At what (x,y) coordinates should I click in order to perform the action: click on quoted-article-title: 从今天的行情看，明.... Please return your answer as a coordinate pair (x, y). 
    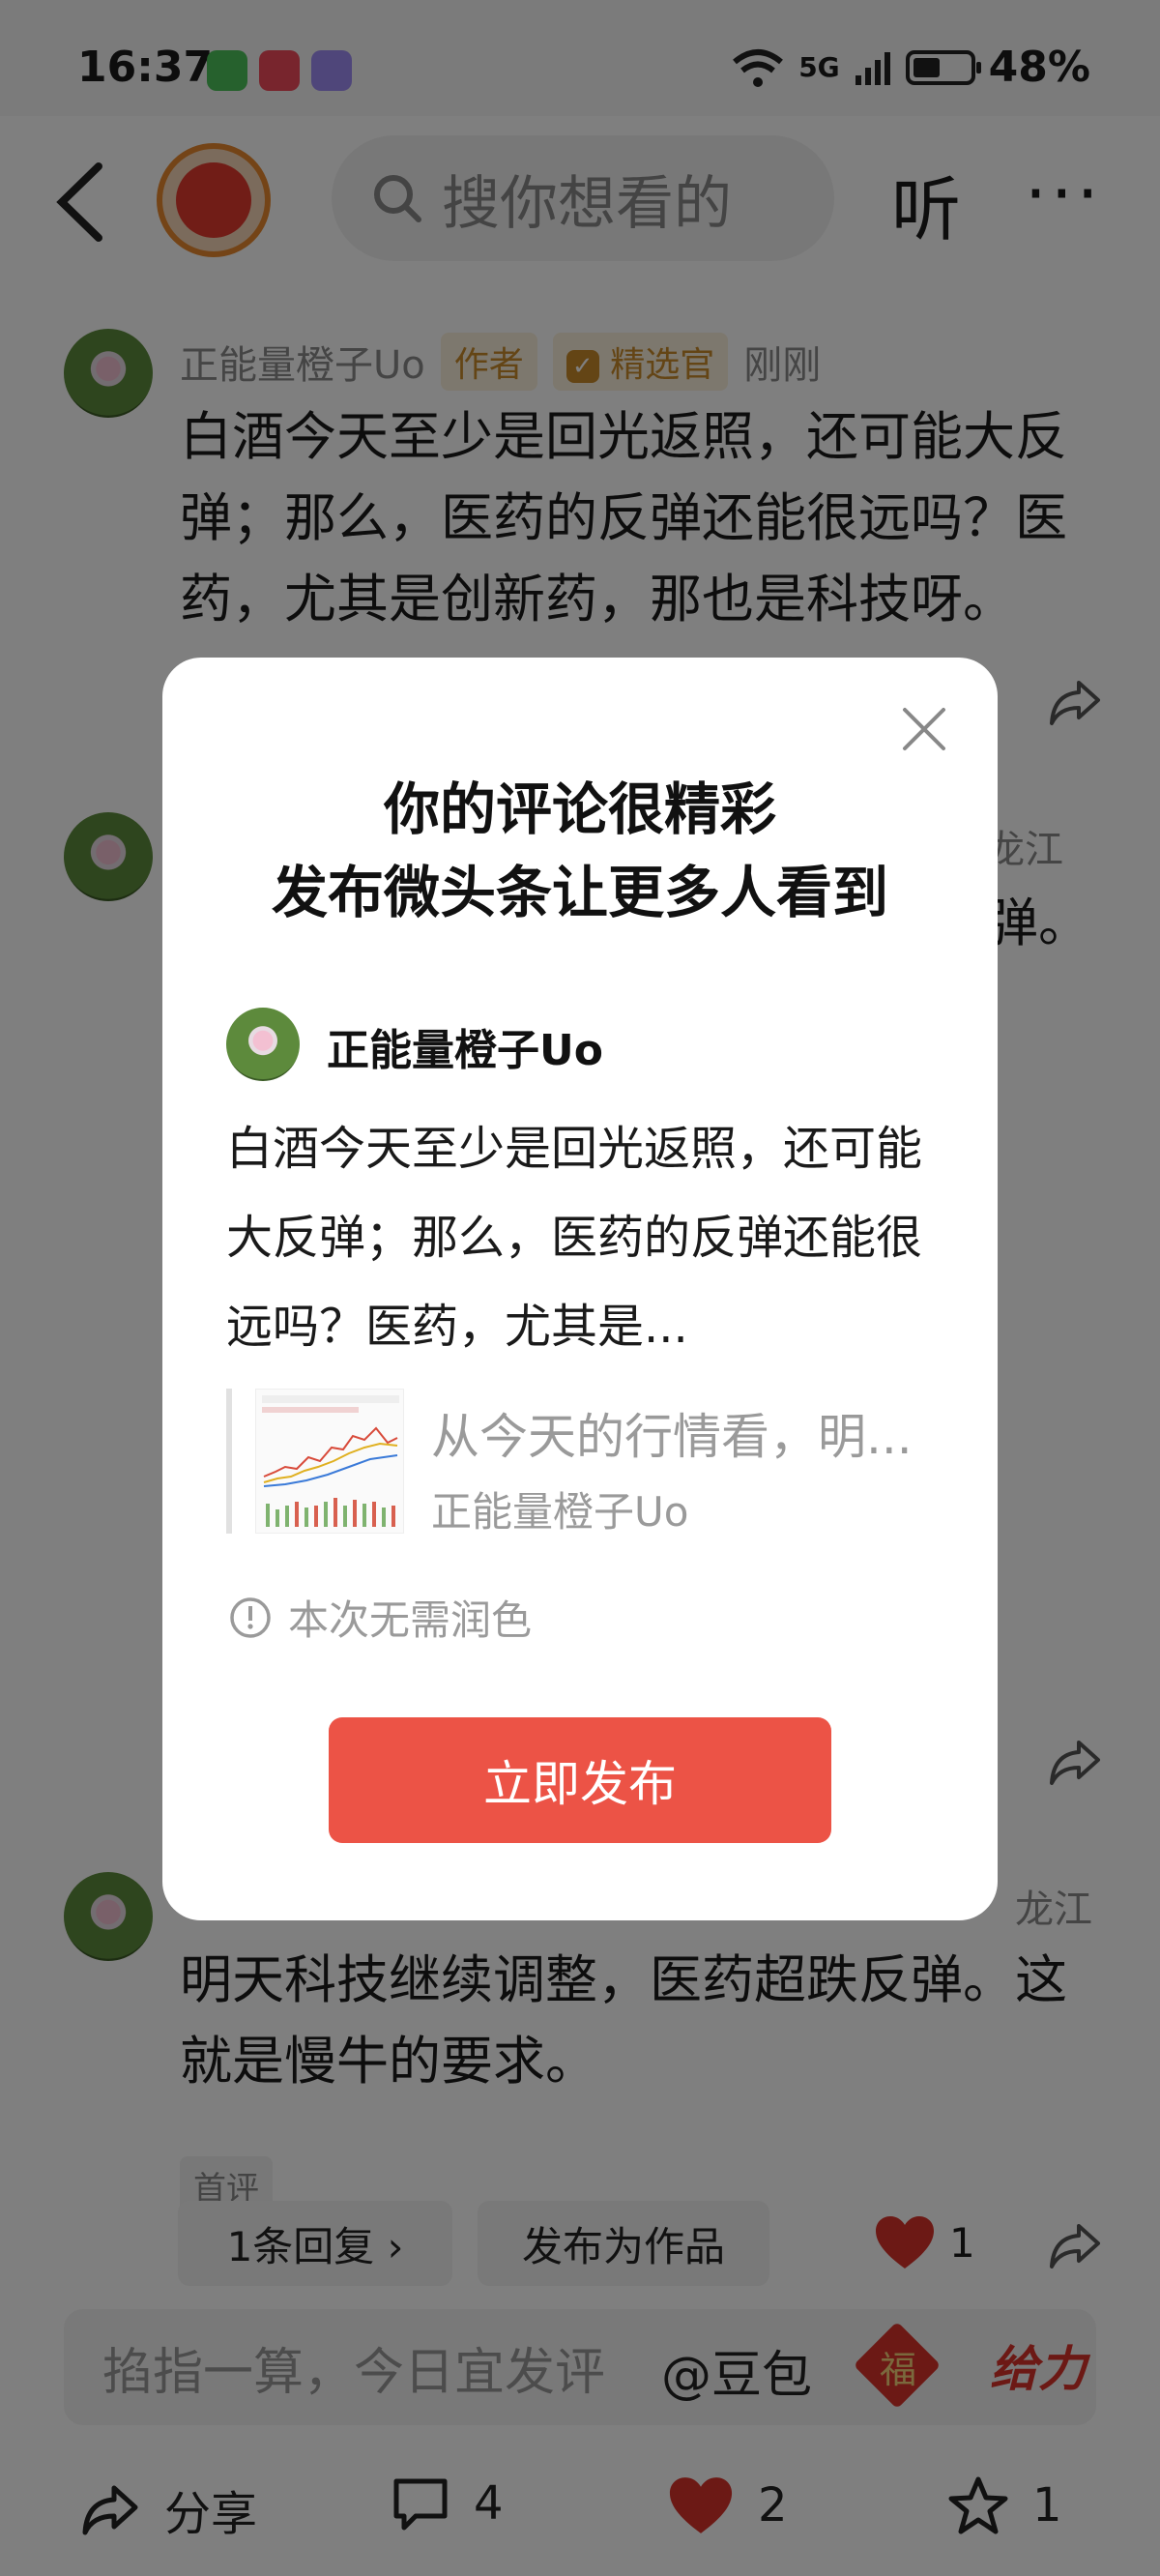
    Looking at the image, I should click on (672, 1437).